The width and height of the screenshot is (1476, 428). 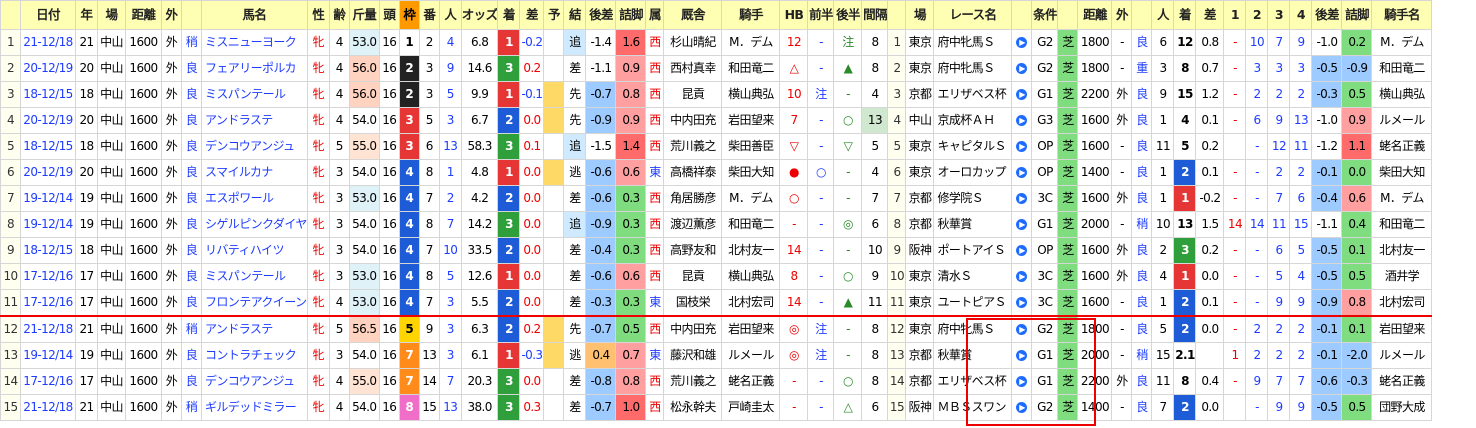 What do you see at coordinates (339, 15) in the screenshot?
I see `column-header: 齢` at bounding box center [339, 15].